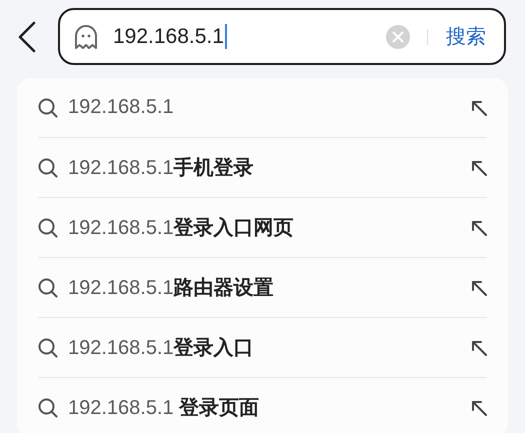 Image resolution: width=525 pixels, height=433 pixels. Describe the element at coordinates (121, 107) in the screenshot. I see `suggestion-item: 192.168.5.1` at that location.